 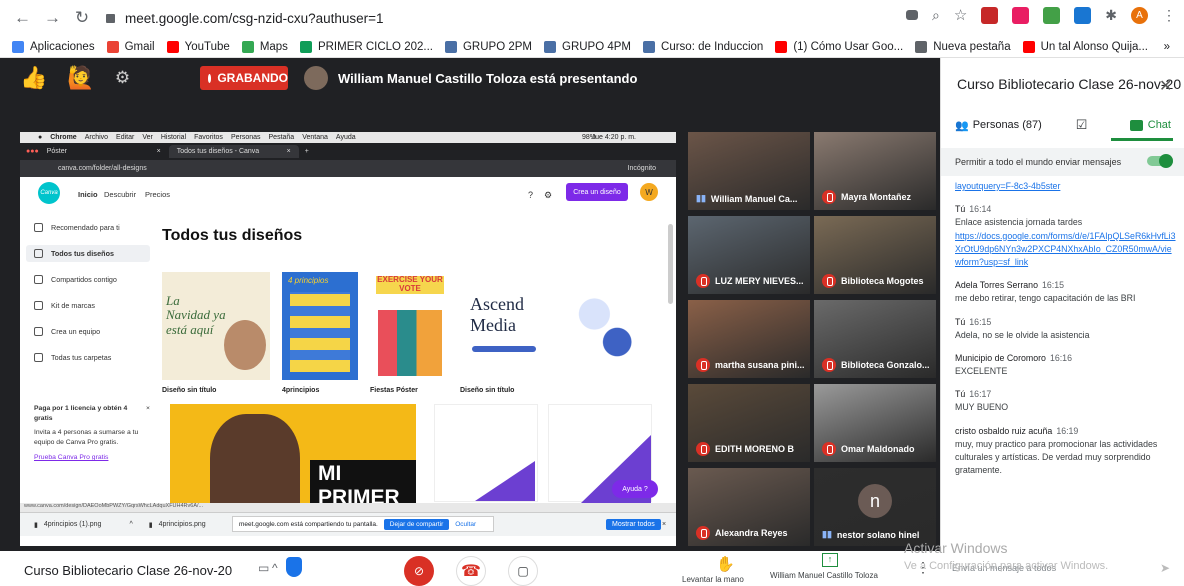 What do you see at coordinates (67, 331) in the screenshot?
I see `canva-sidebar-item: Crea un equipo` at bounding box center [67, 331].